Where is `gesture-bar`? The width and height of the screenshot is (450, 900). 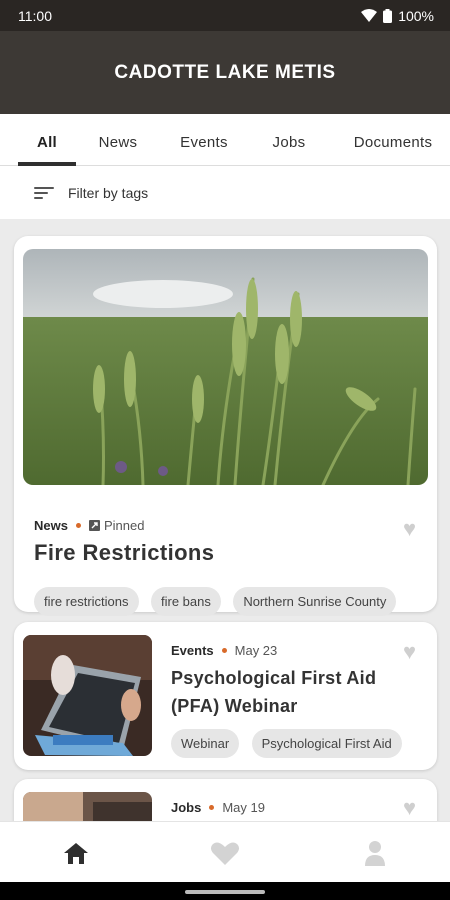
gesture-bar is located at coordinates (225, 891).